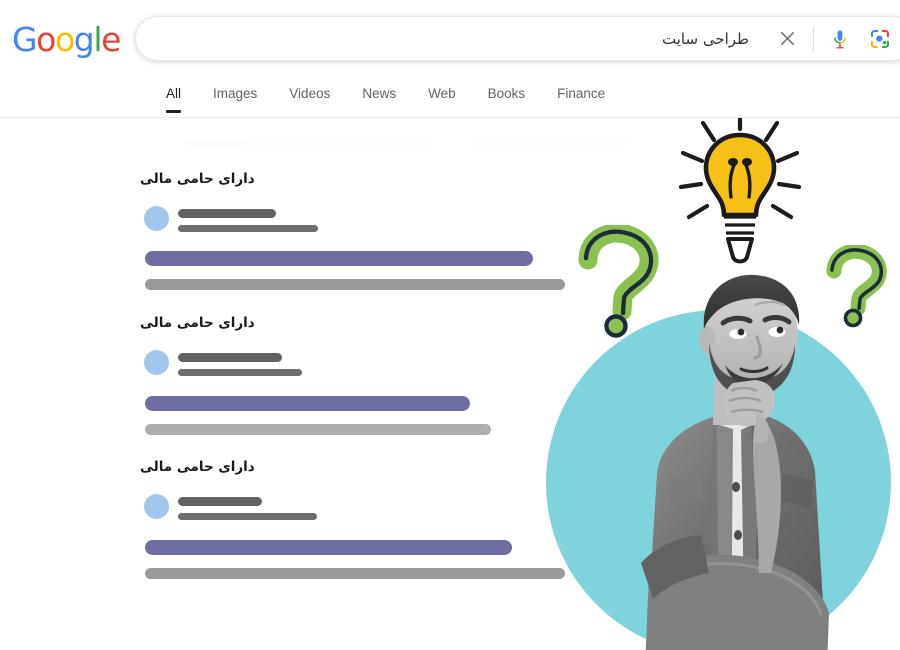 This screenshot has height=650, width=900. I want to click on logo-letter-5: e, so click(111, 39).